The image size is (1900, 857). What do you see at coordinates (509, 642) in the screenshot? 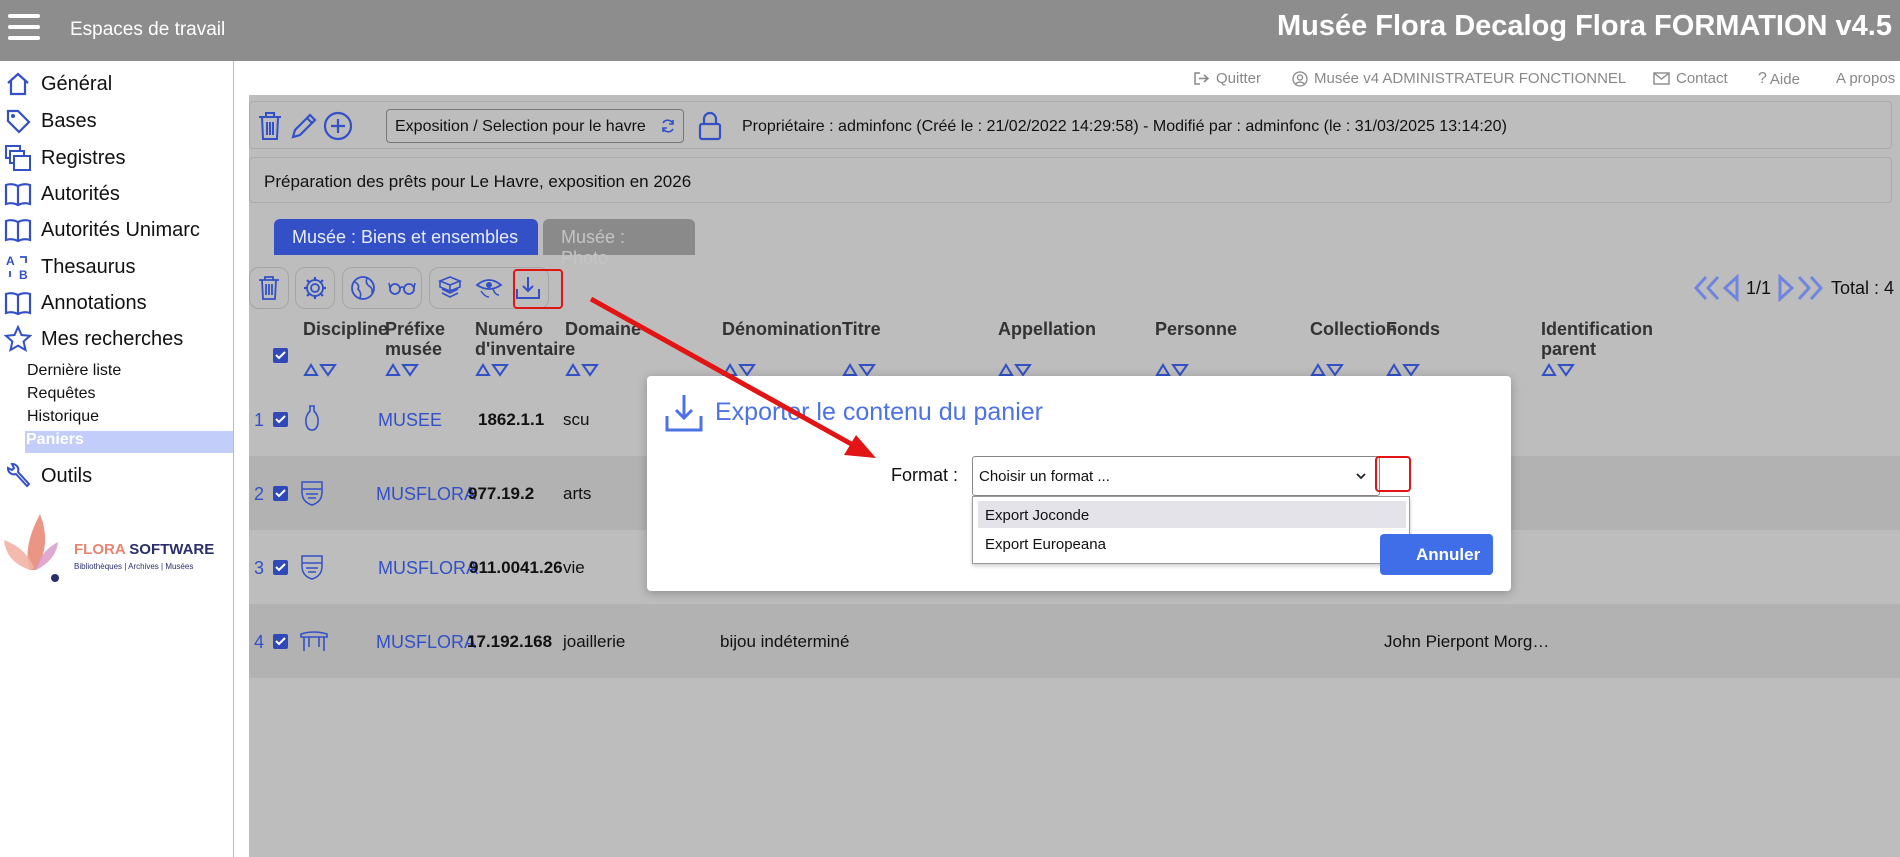
I see `inventory-number-cell: 17.192.168` at bounding box center [509, 642].